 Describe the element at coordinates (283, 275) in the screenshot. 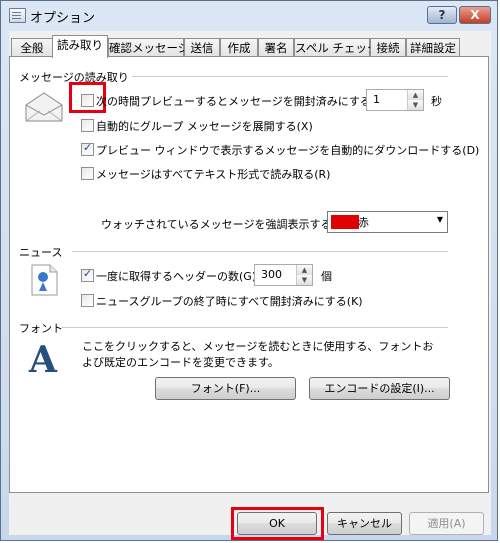

I see `header-count-spinner: 300 ▲ ▼` at that location.